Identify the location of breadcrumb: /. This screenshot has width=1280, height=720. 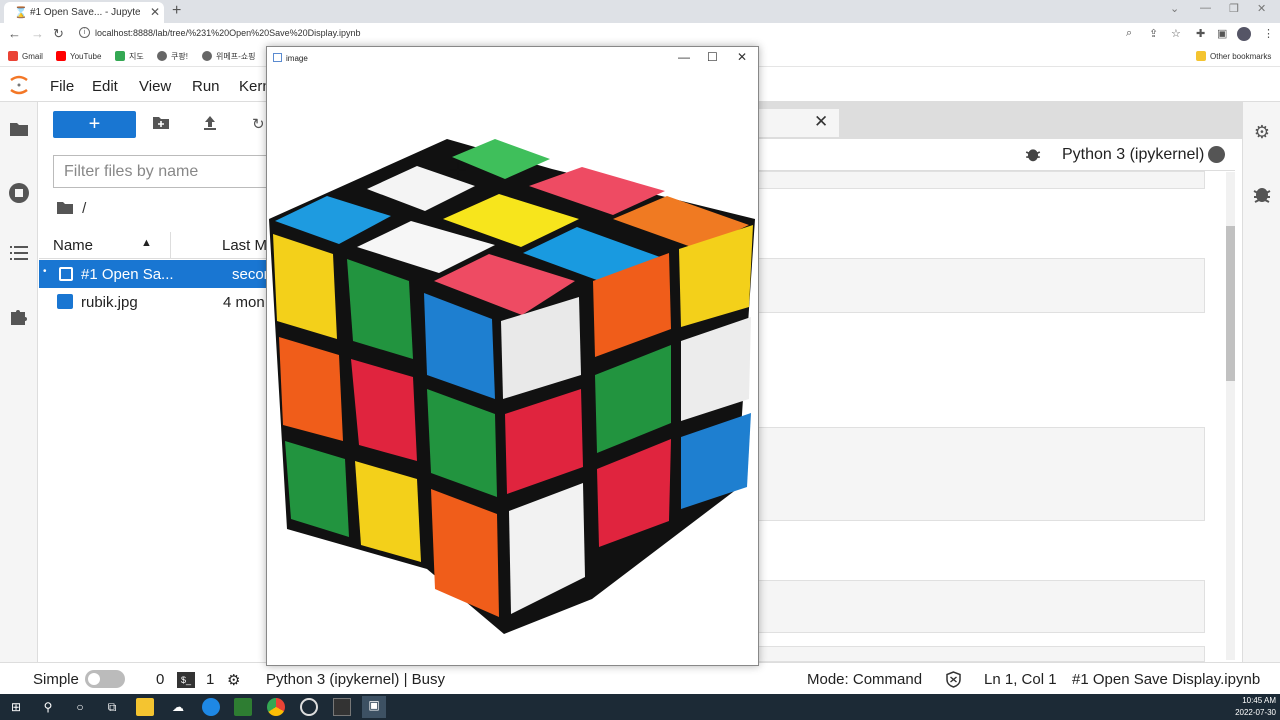
(71, 208).